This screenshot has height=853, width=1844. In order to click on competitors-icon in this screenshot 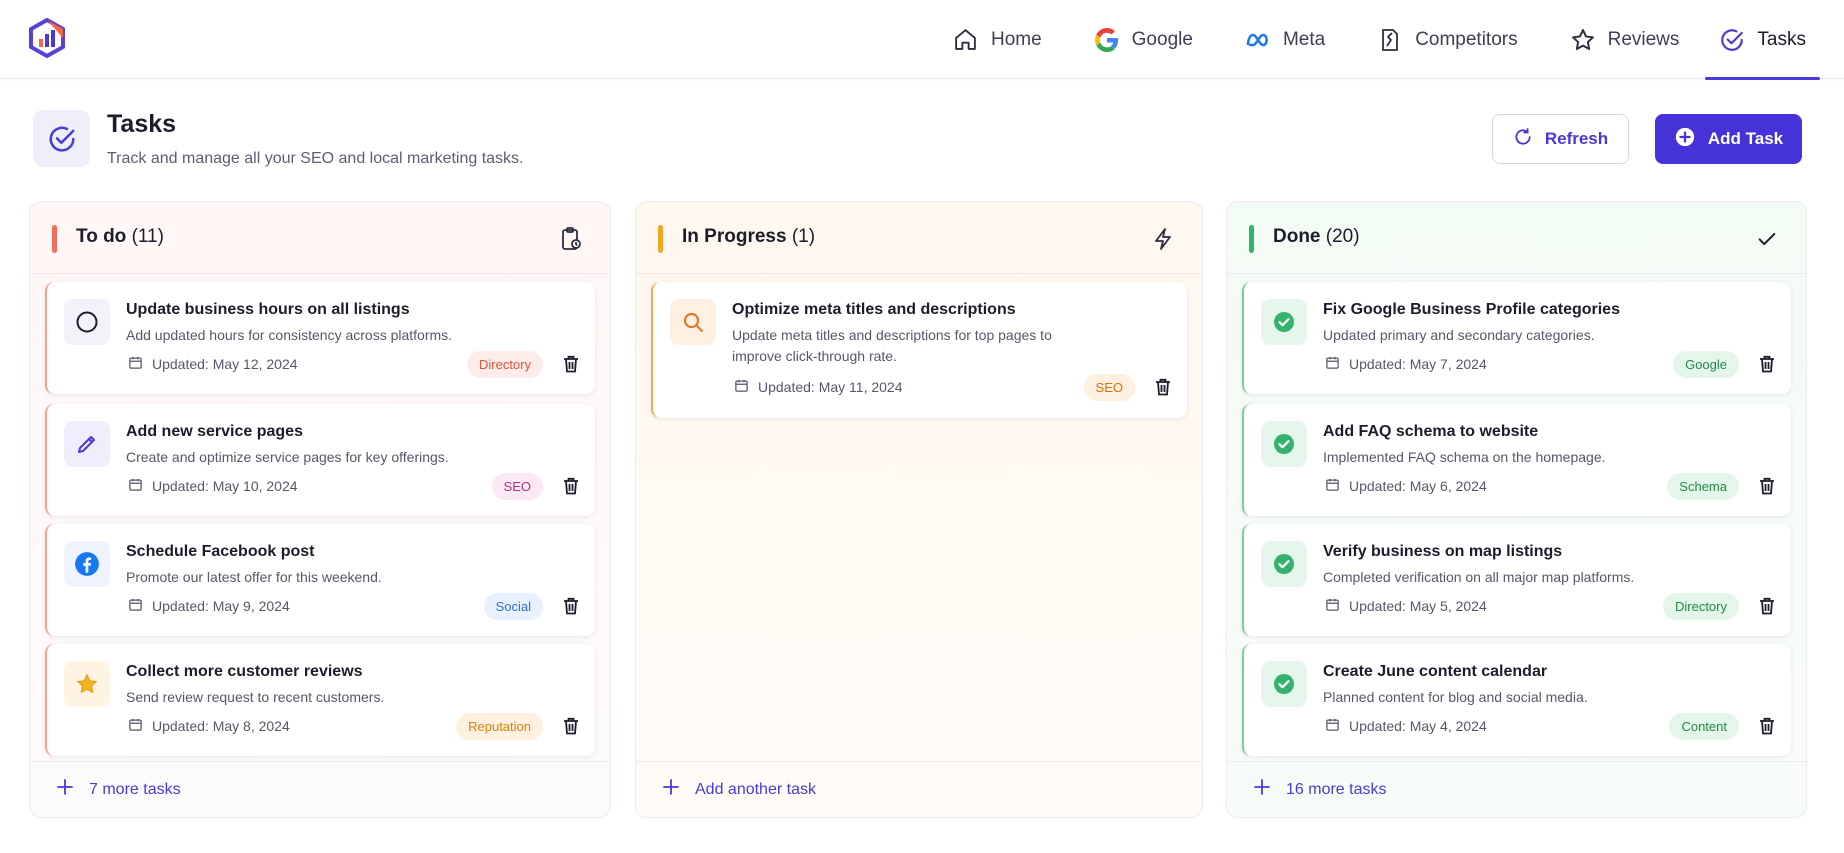, I will do `click(1390, 40)`.